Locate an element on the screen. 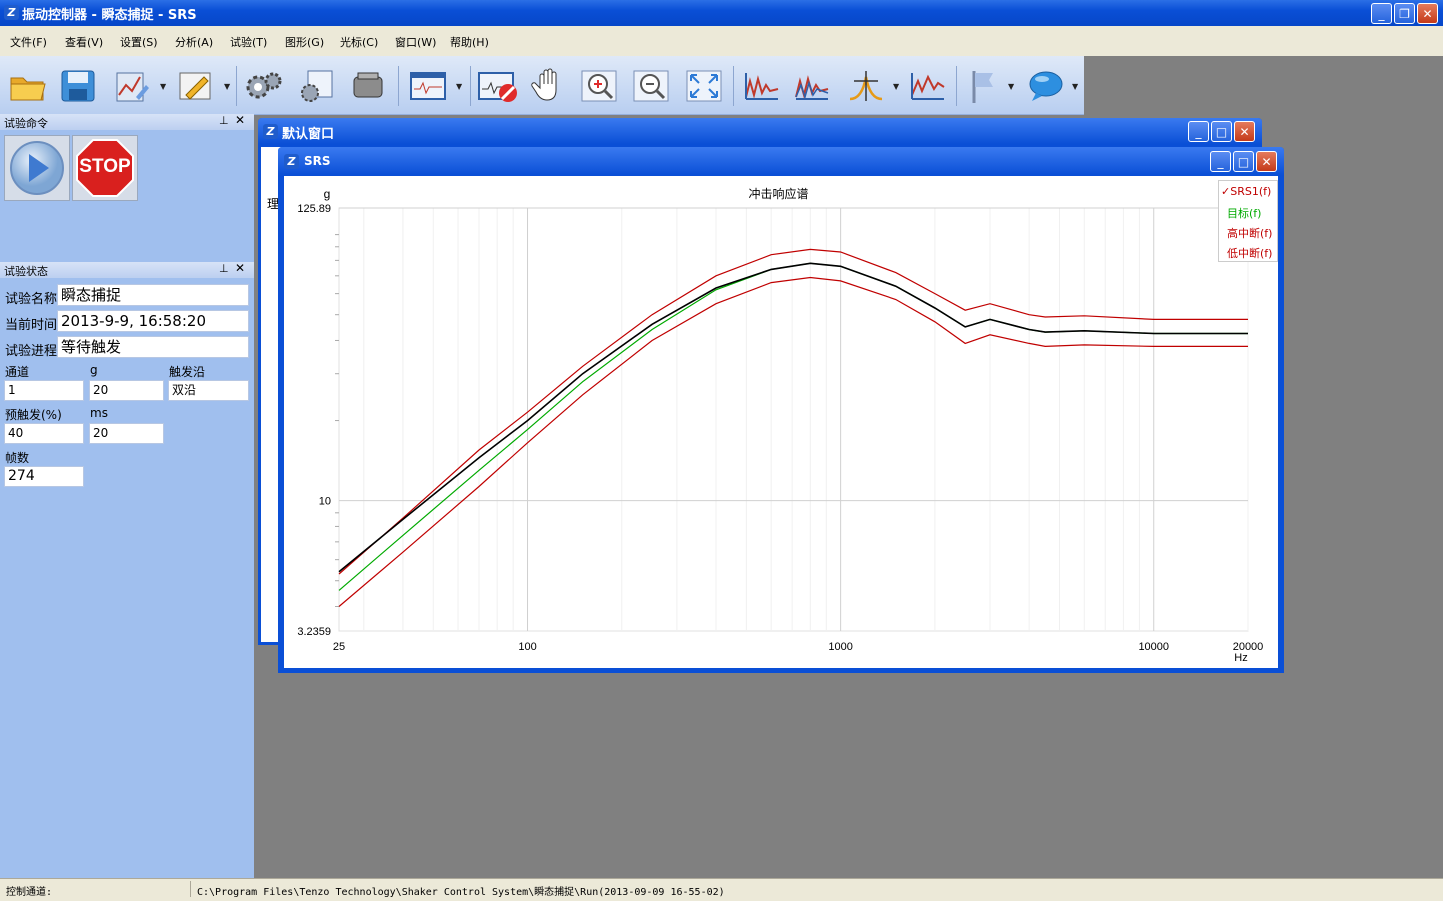 Image resolution: width=1443 pixels, height=901 pixels. y-axis-label: g is located at coordinates (327, 194).